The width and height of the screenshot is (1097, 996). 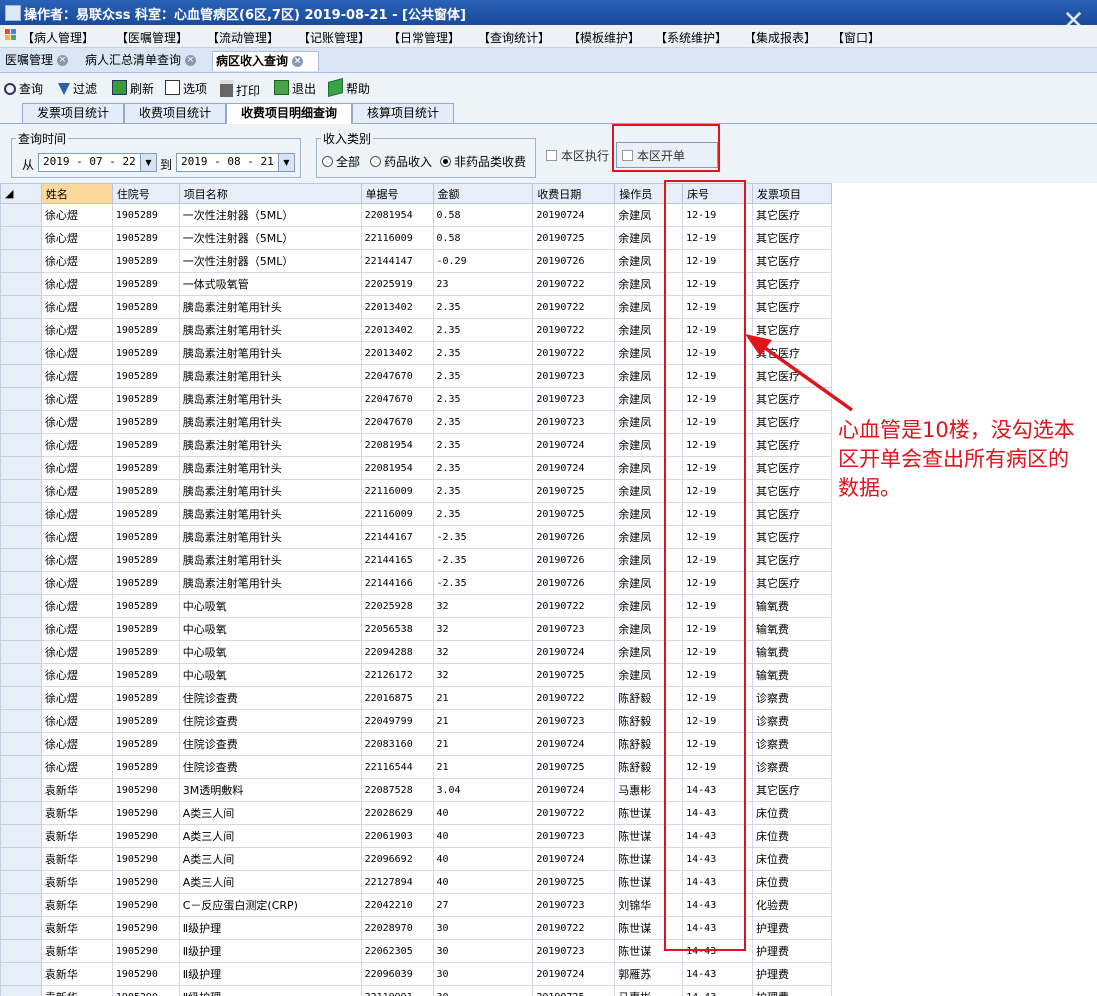 I want to click on column-header-doc-no: 单据号, so click(x=397, y=193).